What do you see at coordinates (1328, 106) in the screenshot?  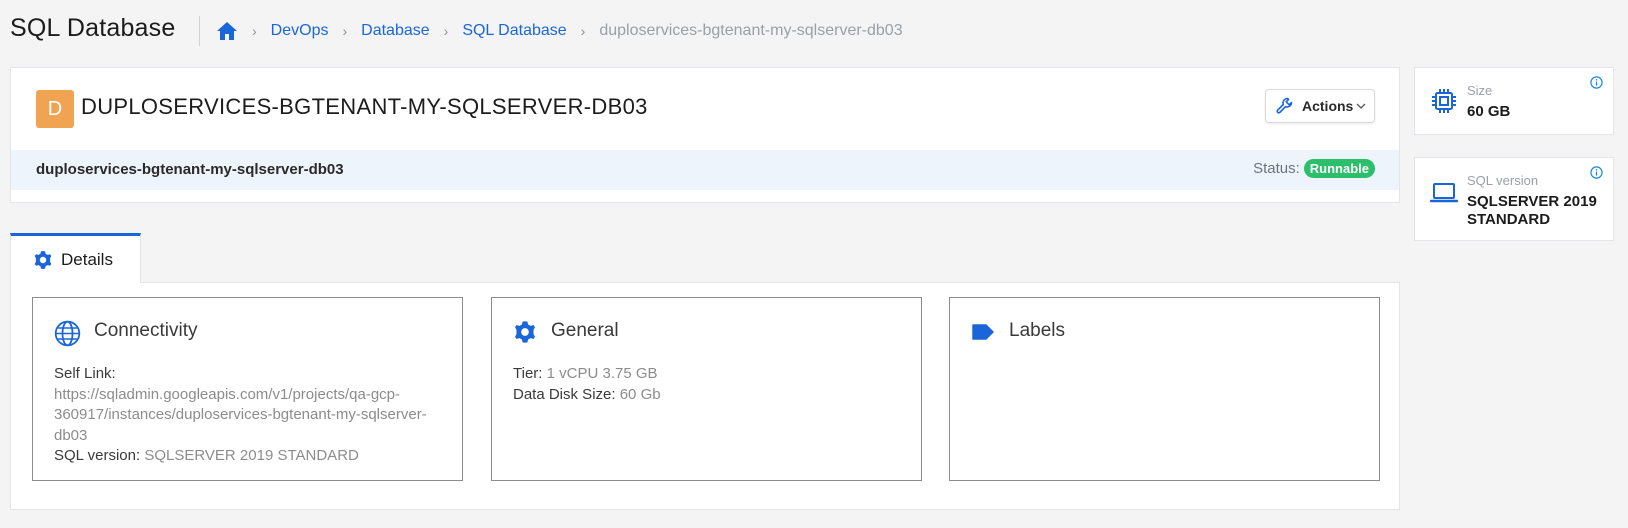 I see `actions-label: Actions` at bounding box center [1328, 106].